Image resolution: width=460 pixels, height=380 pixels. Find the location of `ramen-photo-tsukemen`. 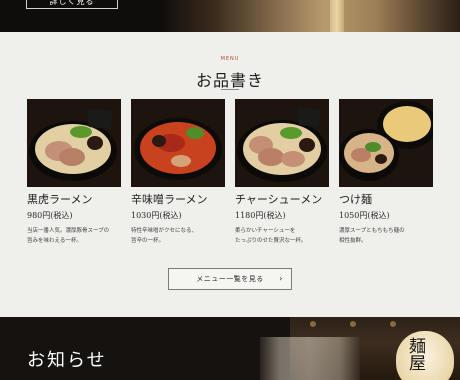

ramen-photo-tsukemen is located at coordinates (386, 143).